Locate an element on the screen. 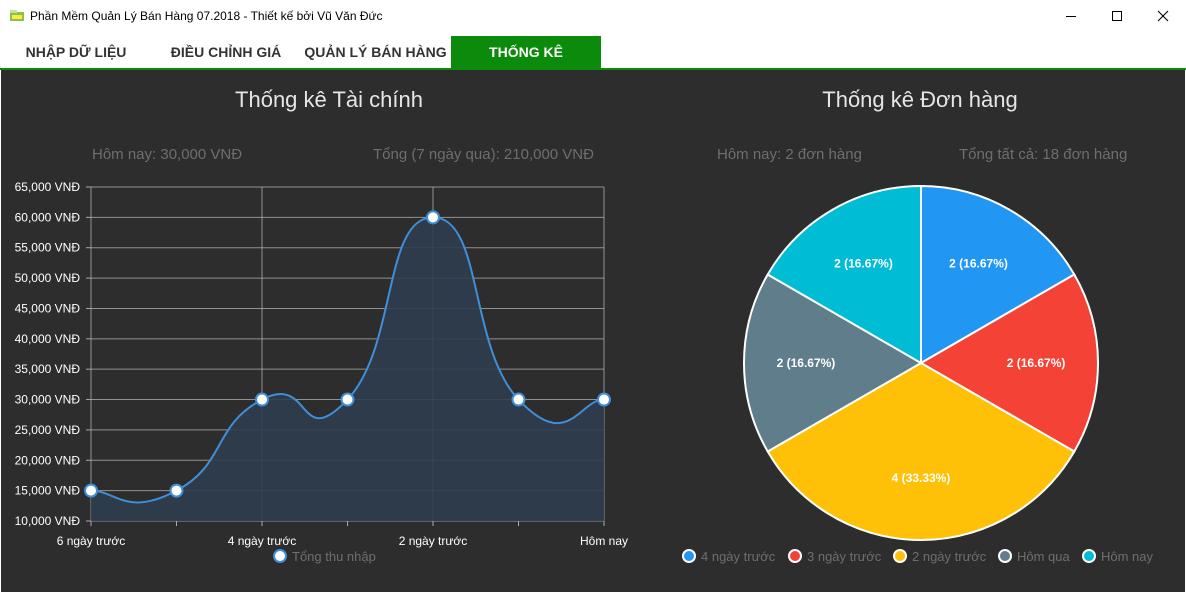  close-button is located at coordinates (1163, 16).